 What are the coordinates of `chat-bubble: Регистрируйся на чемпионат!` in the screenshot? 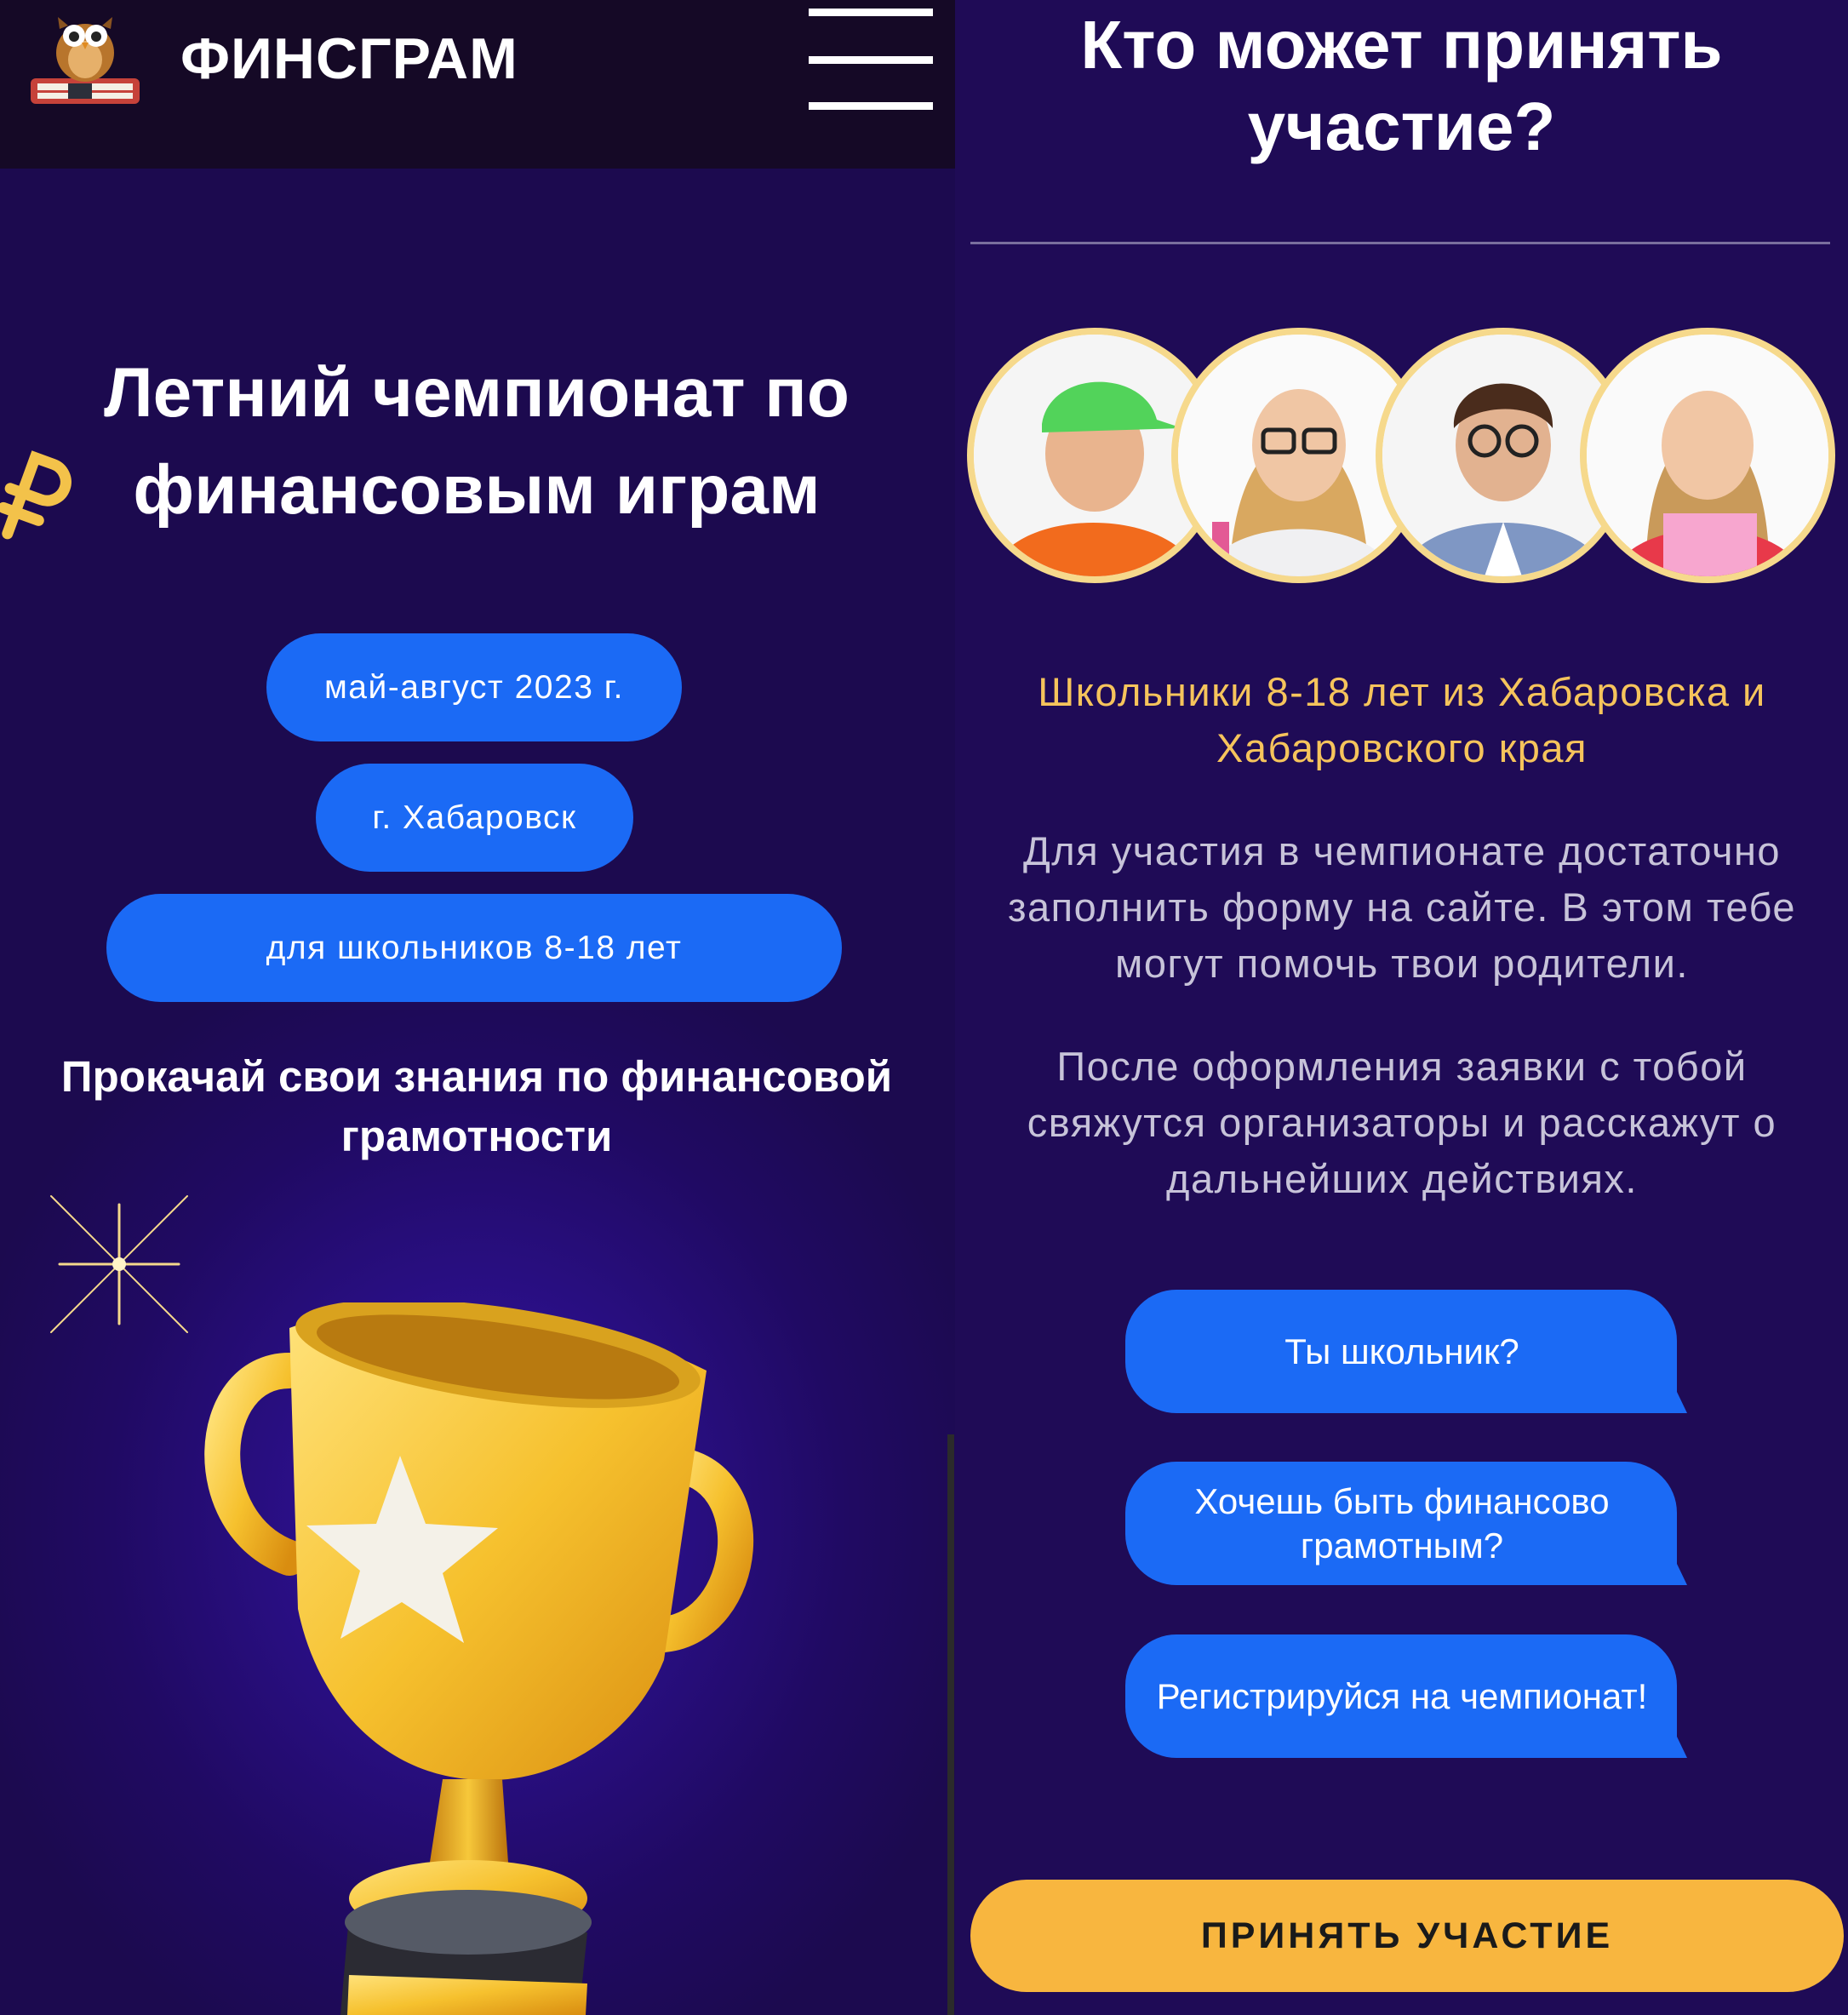 It's located at (1406, 1696).